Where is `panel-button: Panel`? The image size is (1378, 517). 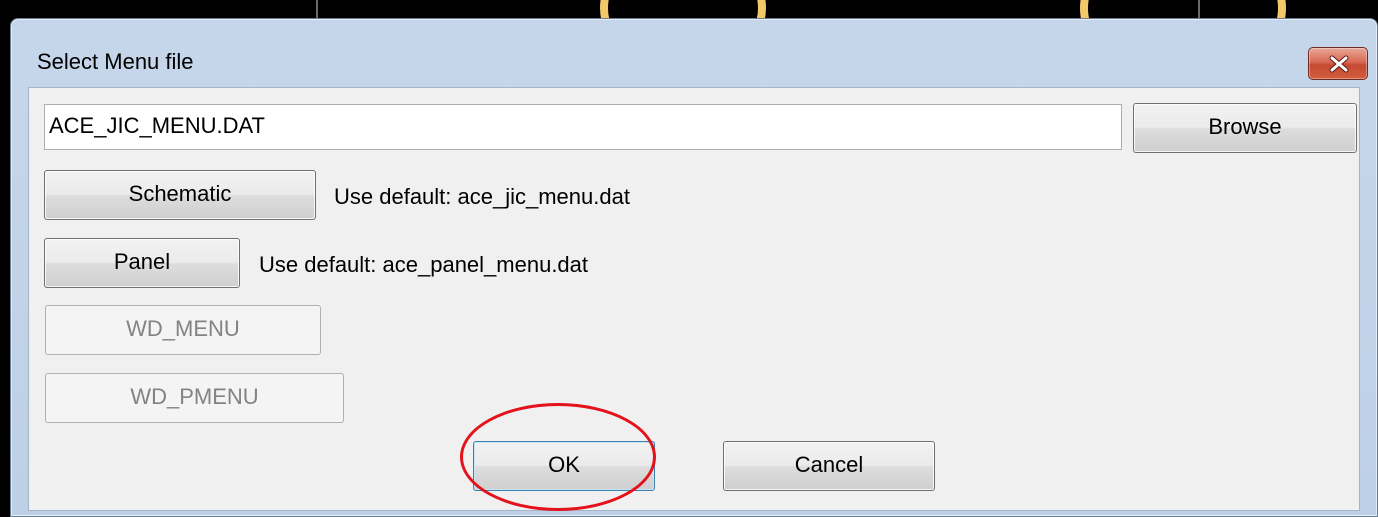
panel-button: Panel is located at coordinates (142, 263).